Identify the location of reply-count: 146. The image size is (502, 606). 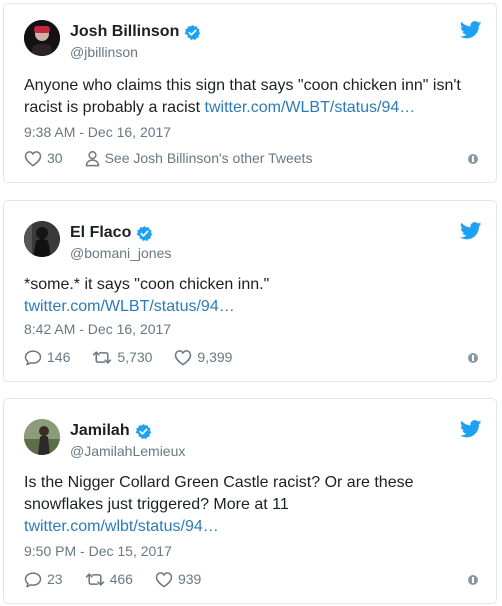
(59, 357).